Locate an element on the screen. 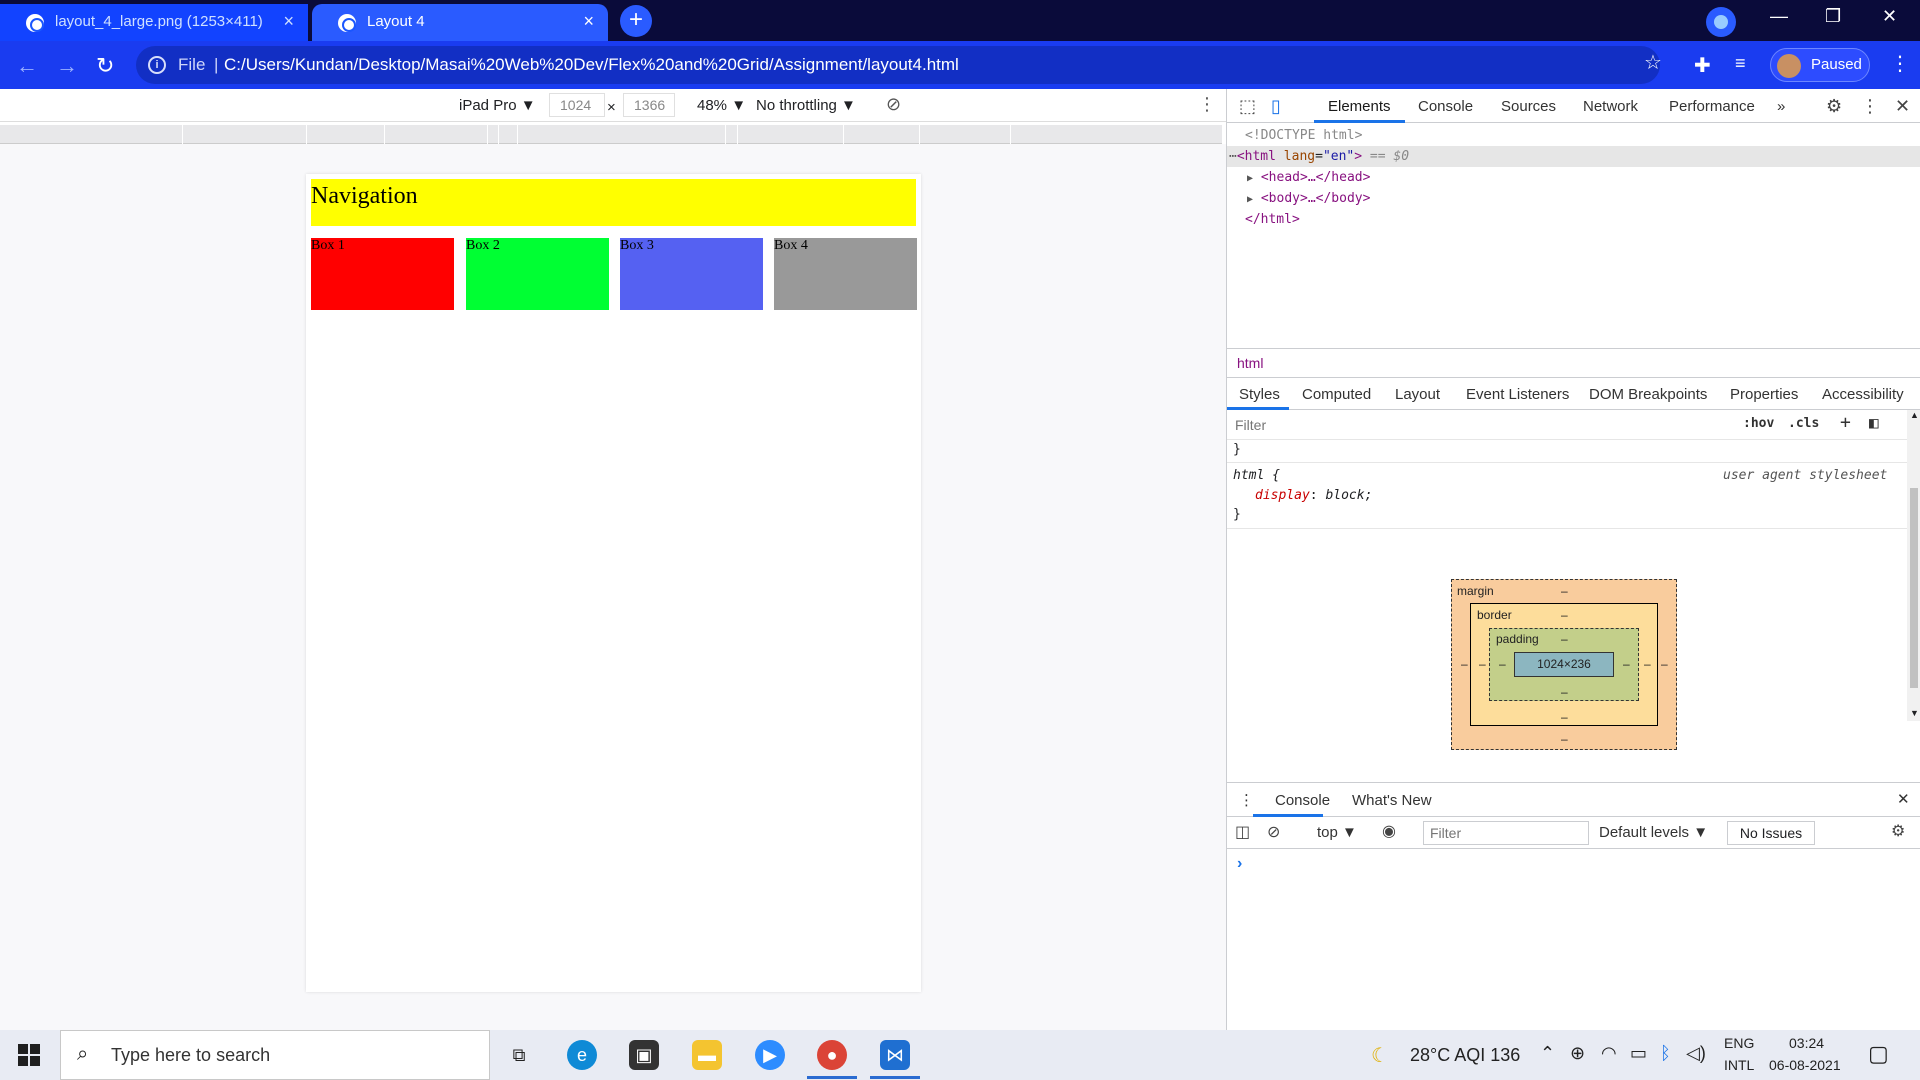 This screenshot has height=1080, width=1920. eye-icon: ◉ is located at coordinates (1389, 831).